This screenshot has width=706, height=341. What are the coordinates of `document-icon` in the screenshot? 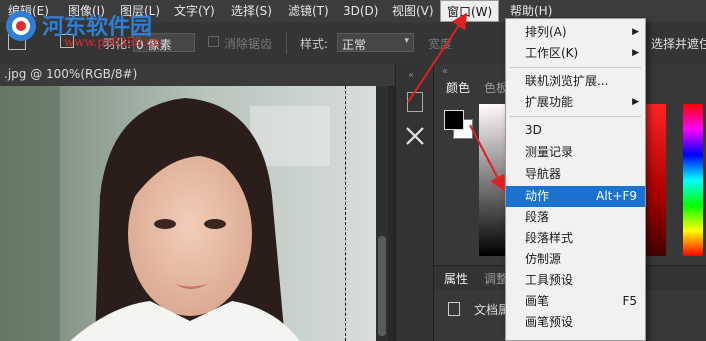 It's located at (454, 309).